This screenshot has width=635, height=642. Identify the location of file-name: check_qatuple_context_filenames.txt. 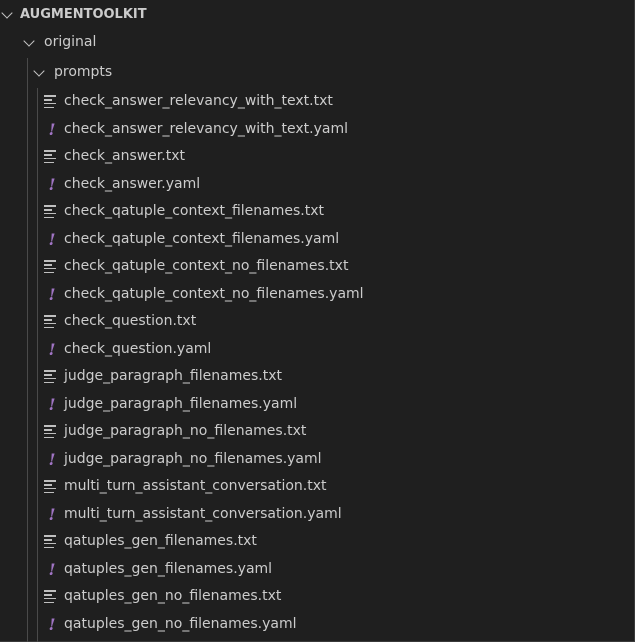
(194, 211).